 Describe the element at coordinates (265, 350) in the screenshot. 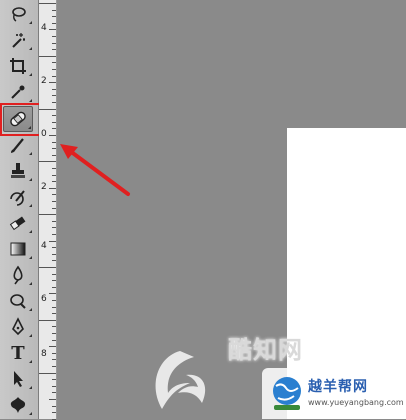

I see `watermark-kuzhi-text: 酷知网` at that location.